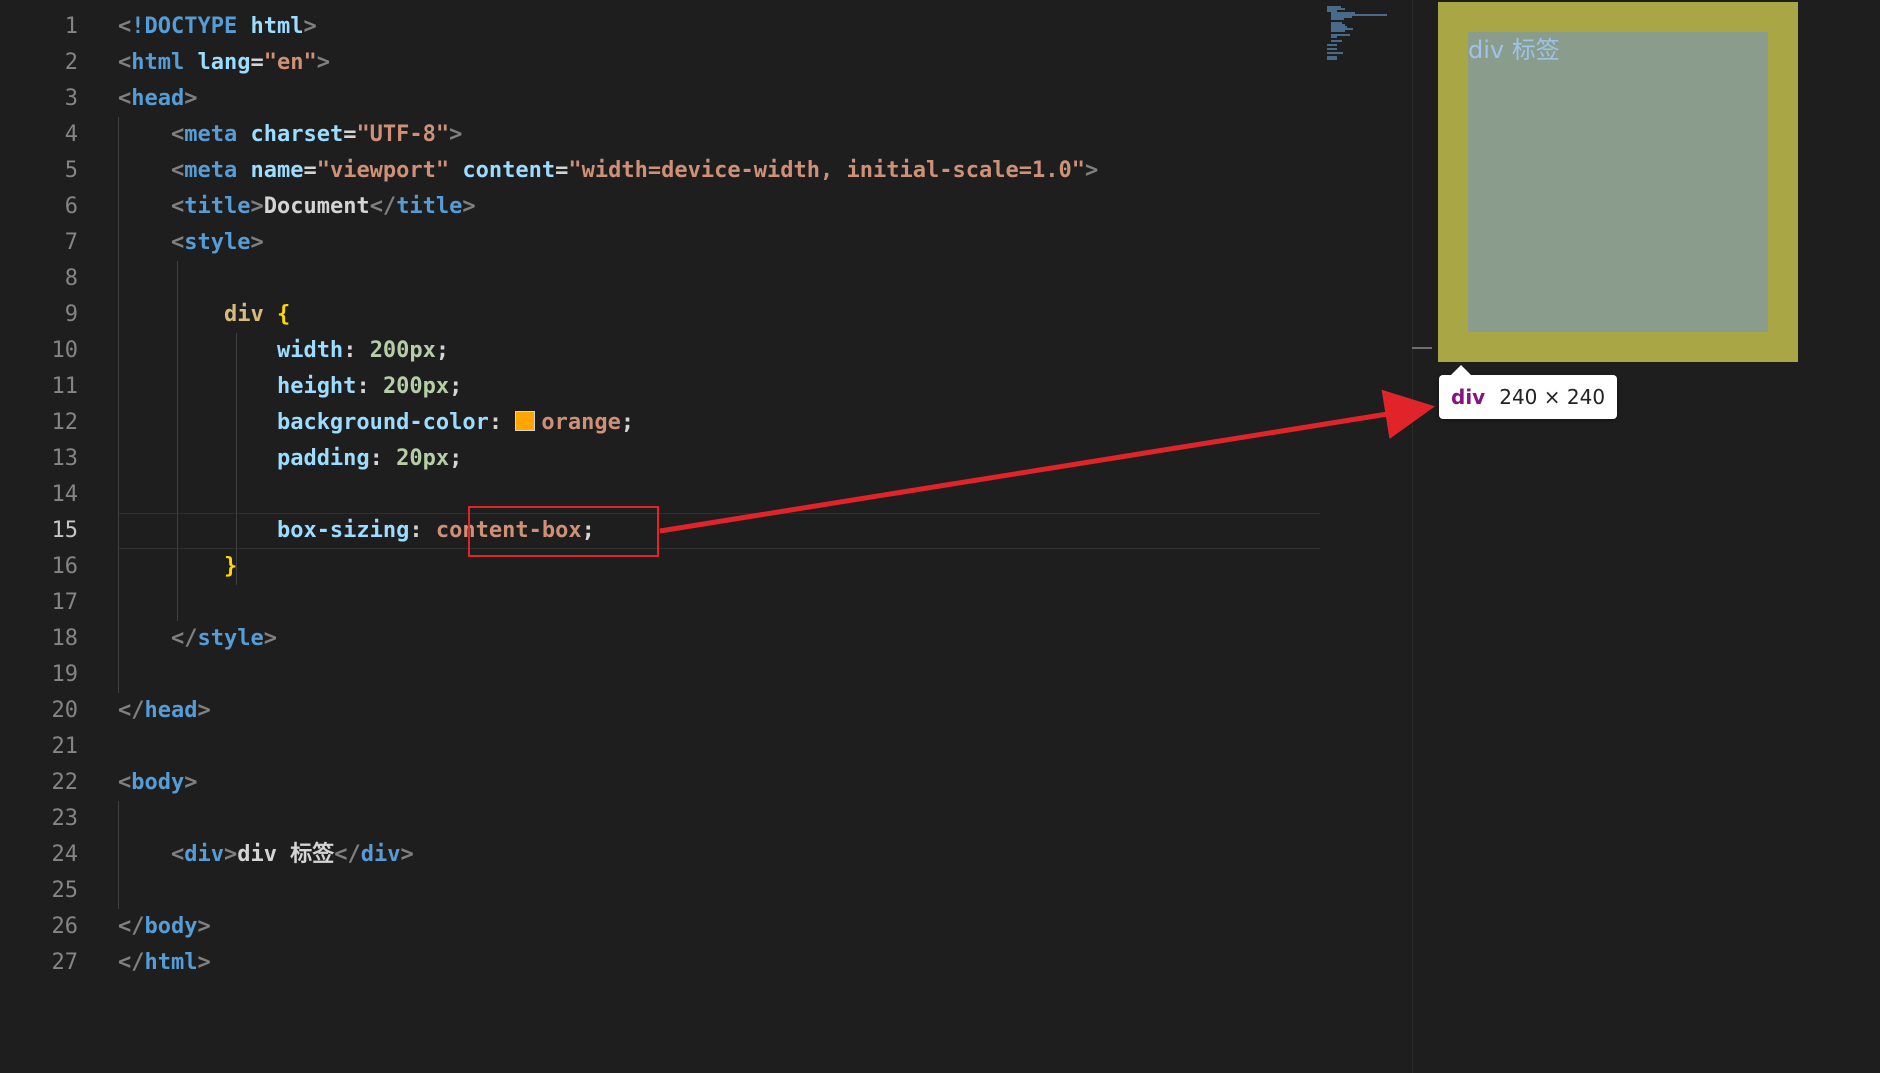 The height and width of the screenshot is (1073, 1880). I want to click on code-line-25: 25, so click(707, 891).